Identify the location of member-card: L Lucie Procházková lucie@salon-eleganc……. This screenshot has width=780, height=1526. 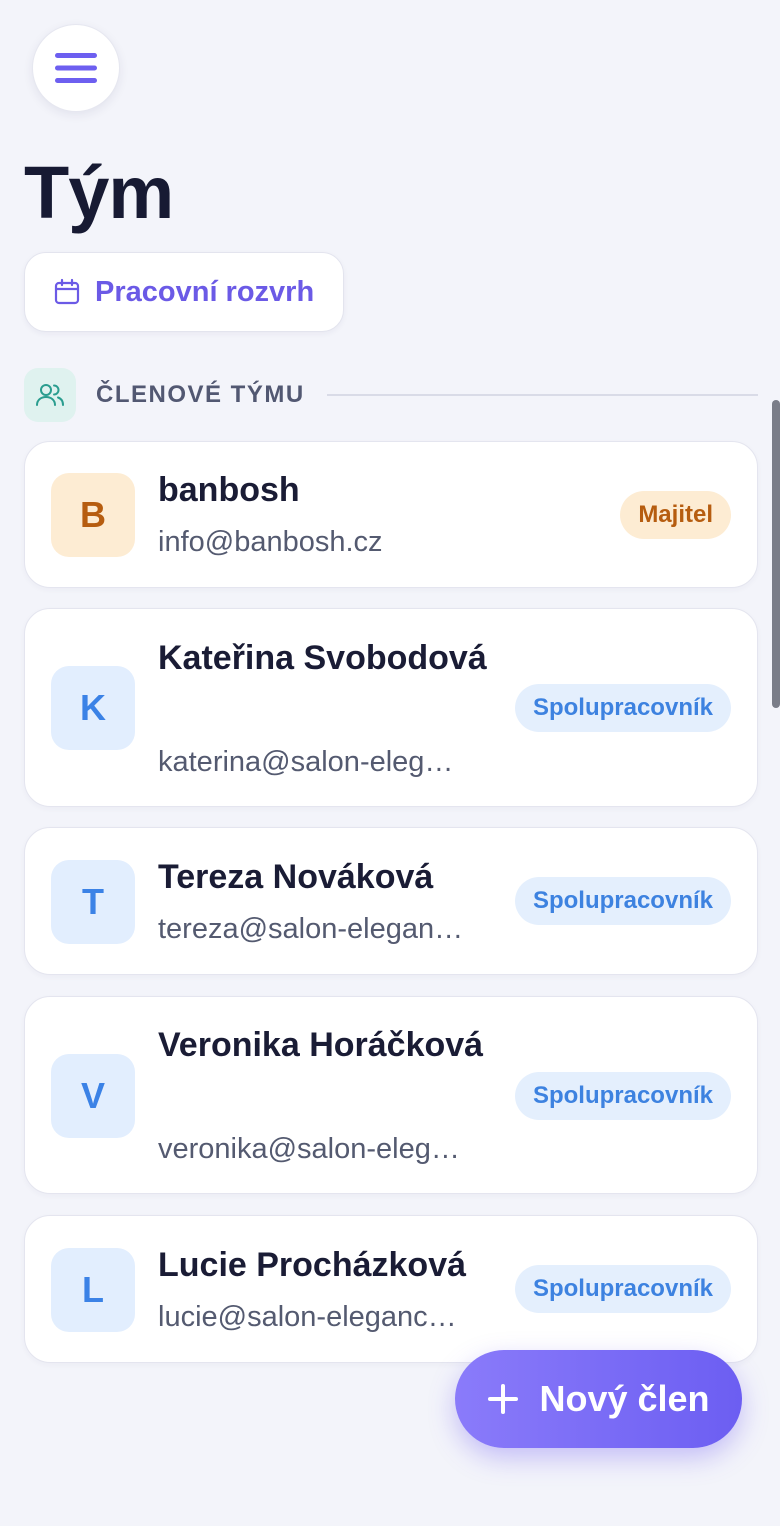
(391, 1289).